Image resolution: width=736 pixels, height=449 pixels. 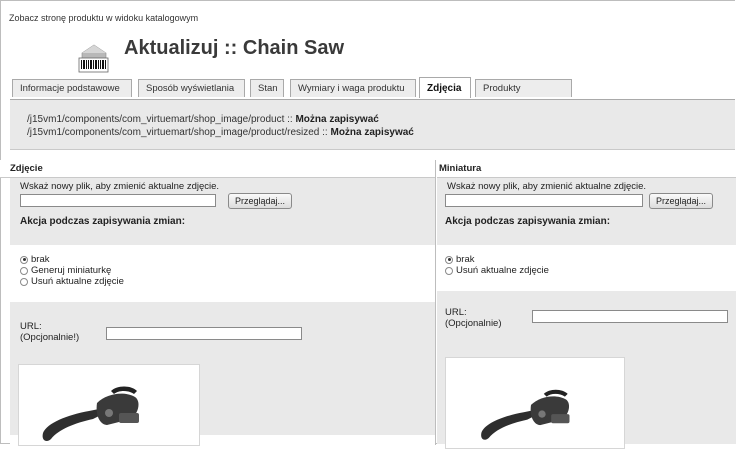 What do you see at coordinates (535, 403) in the screenshot?
I see `chainsaw-thumbnail-image` at bounding box center [535, 403].